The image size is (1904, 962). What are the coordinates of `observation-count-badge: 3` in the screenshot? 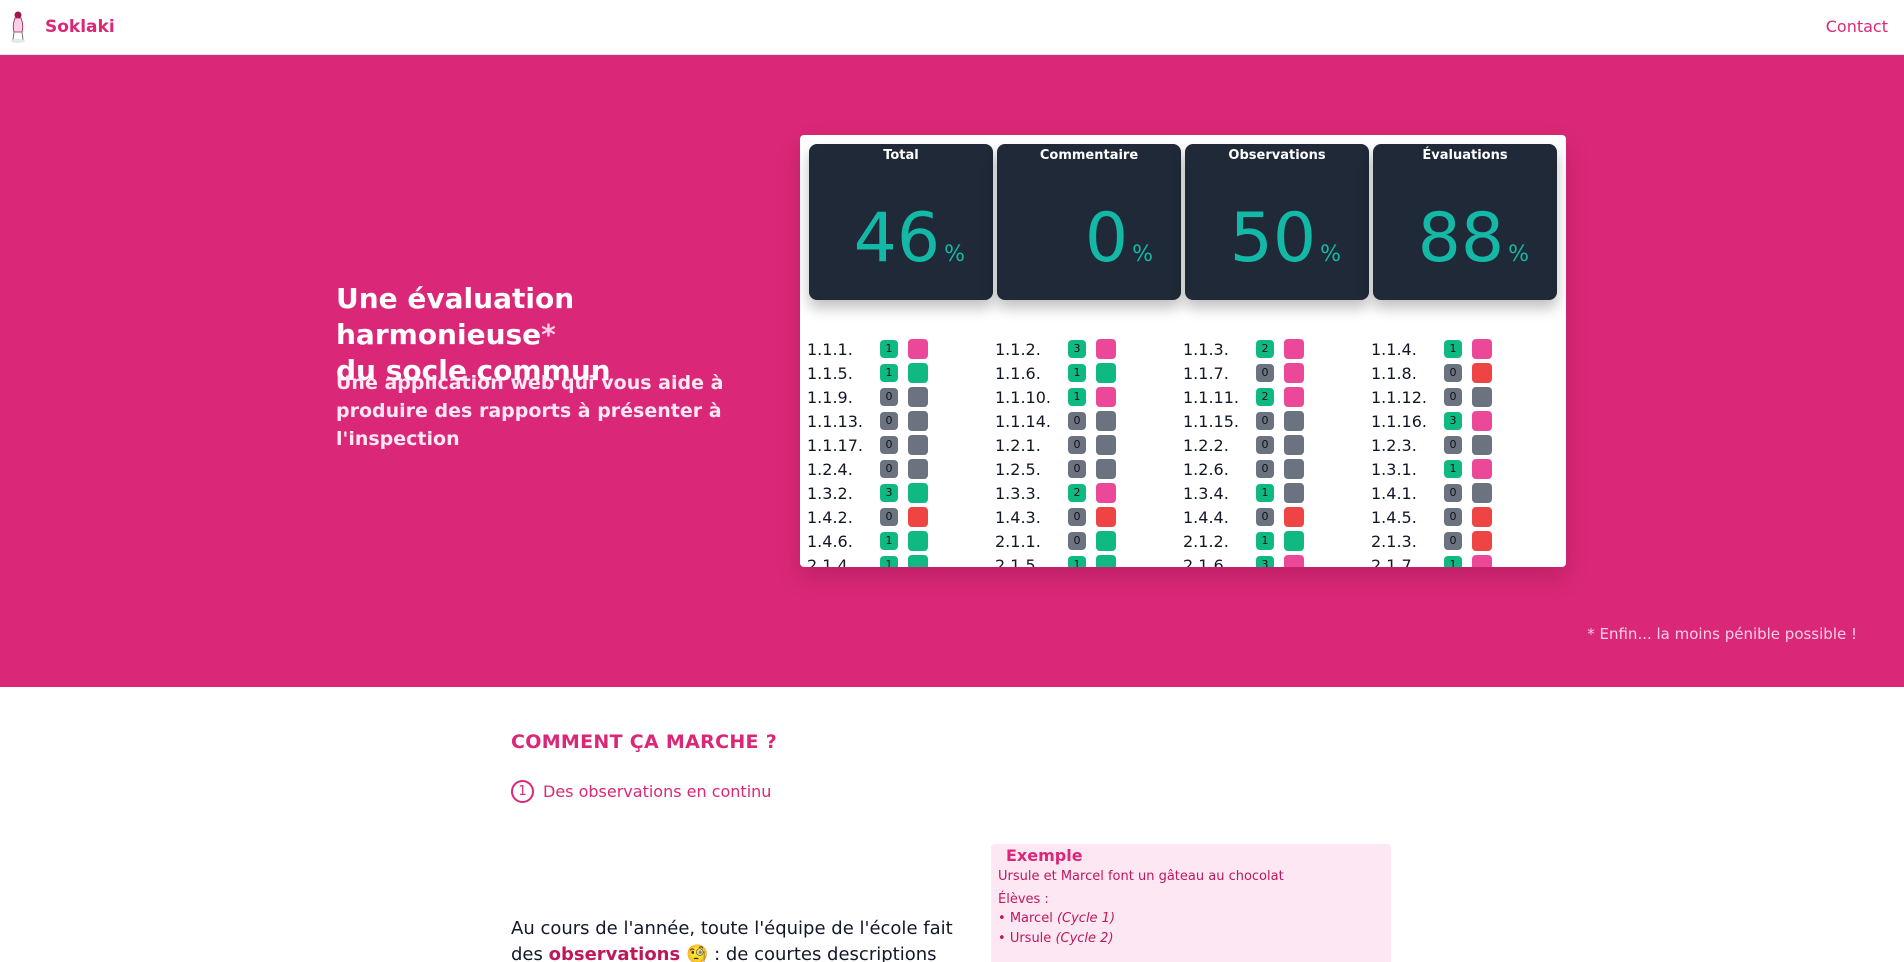 It's located at (1077, 349).